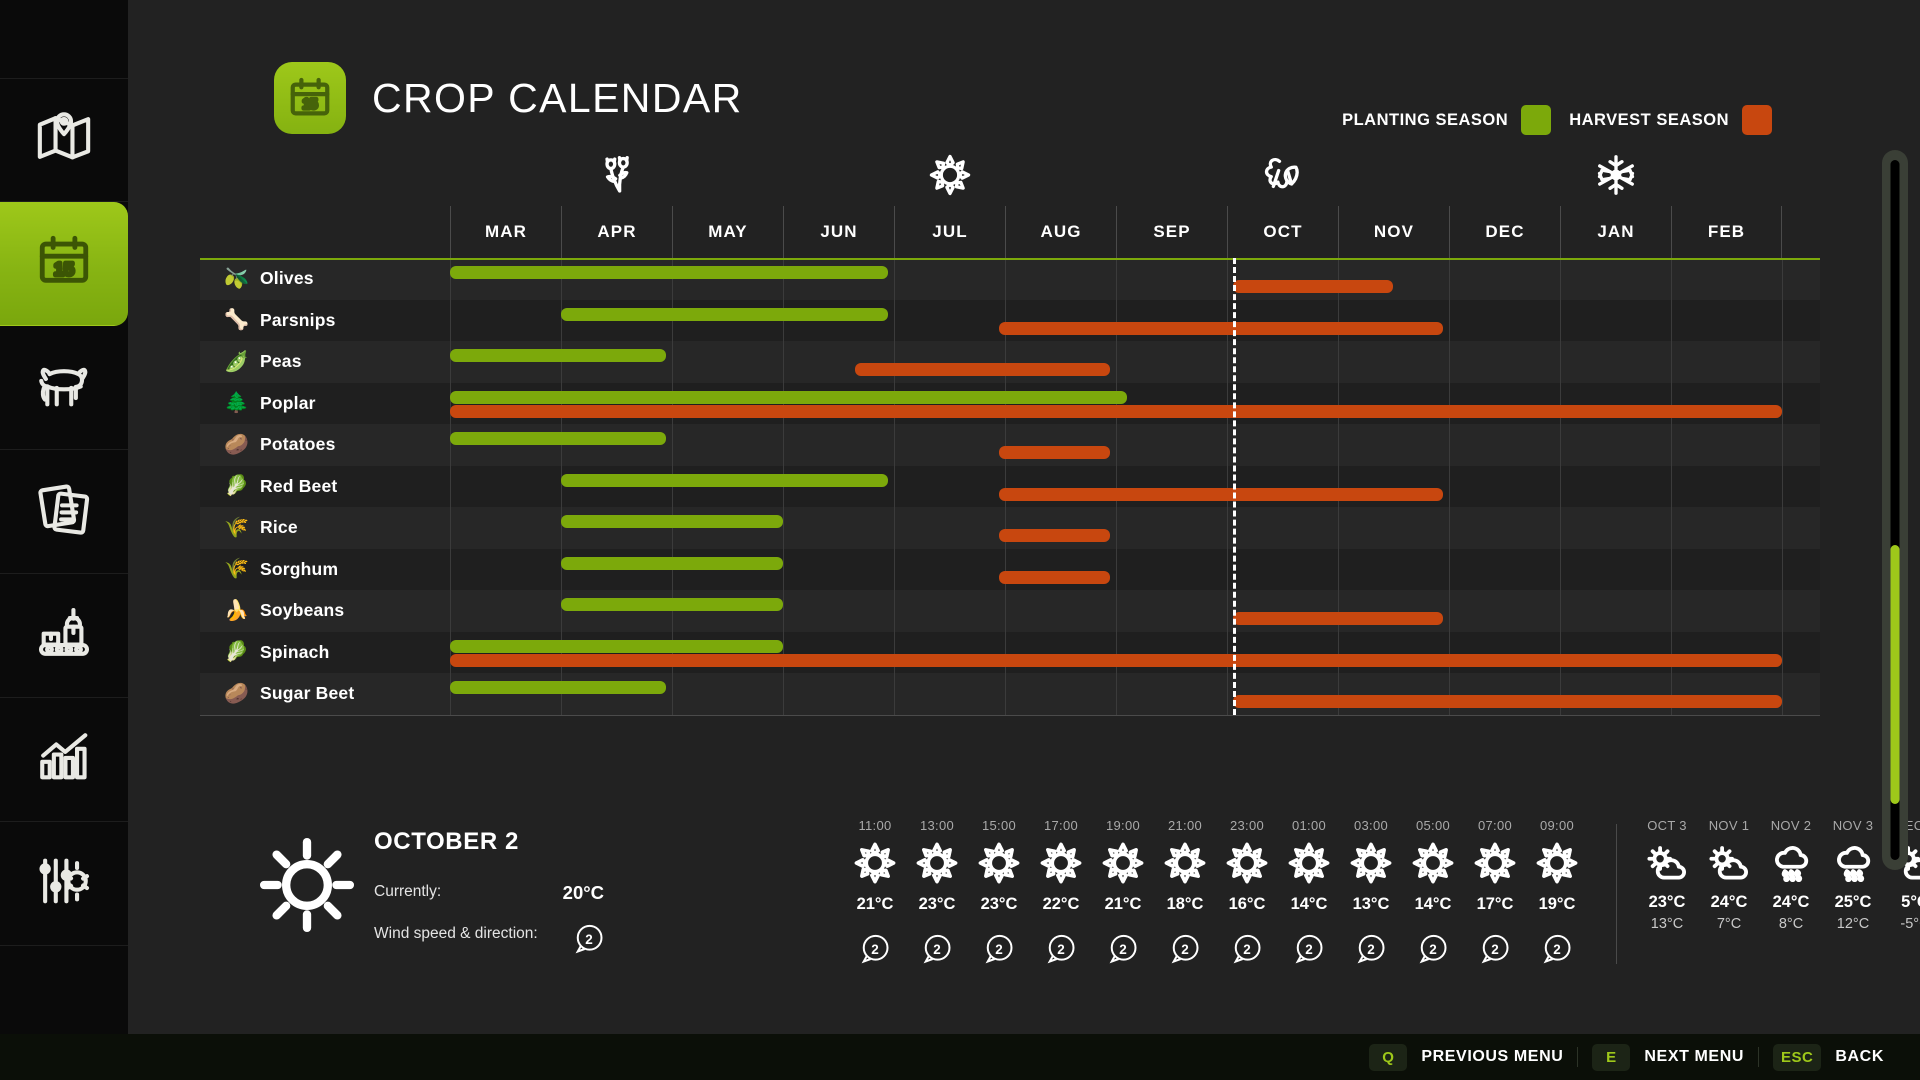 This screenshot has width=1920, height=1080. I want to click on action-label: PREVIOUS MENU, so click(1492, 1056).